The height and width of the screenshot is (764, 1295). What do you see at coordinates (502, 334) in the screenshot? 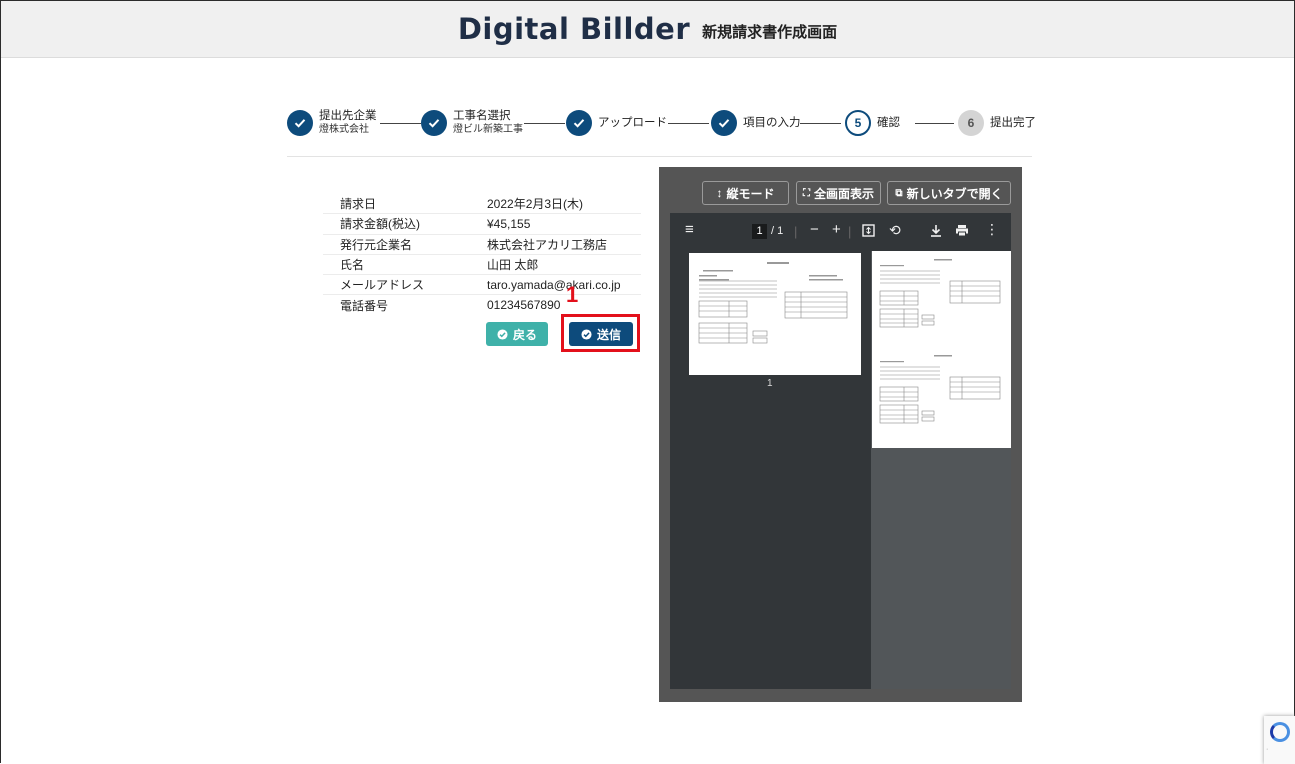
I see `check-circle-icon` at bounding box center [502, 334].